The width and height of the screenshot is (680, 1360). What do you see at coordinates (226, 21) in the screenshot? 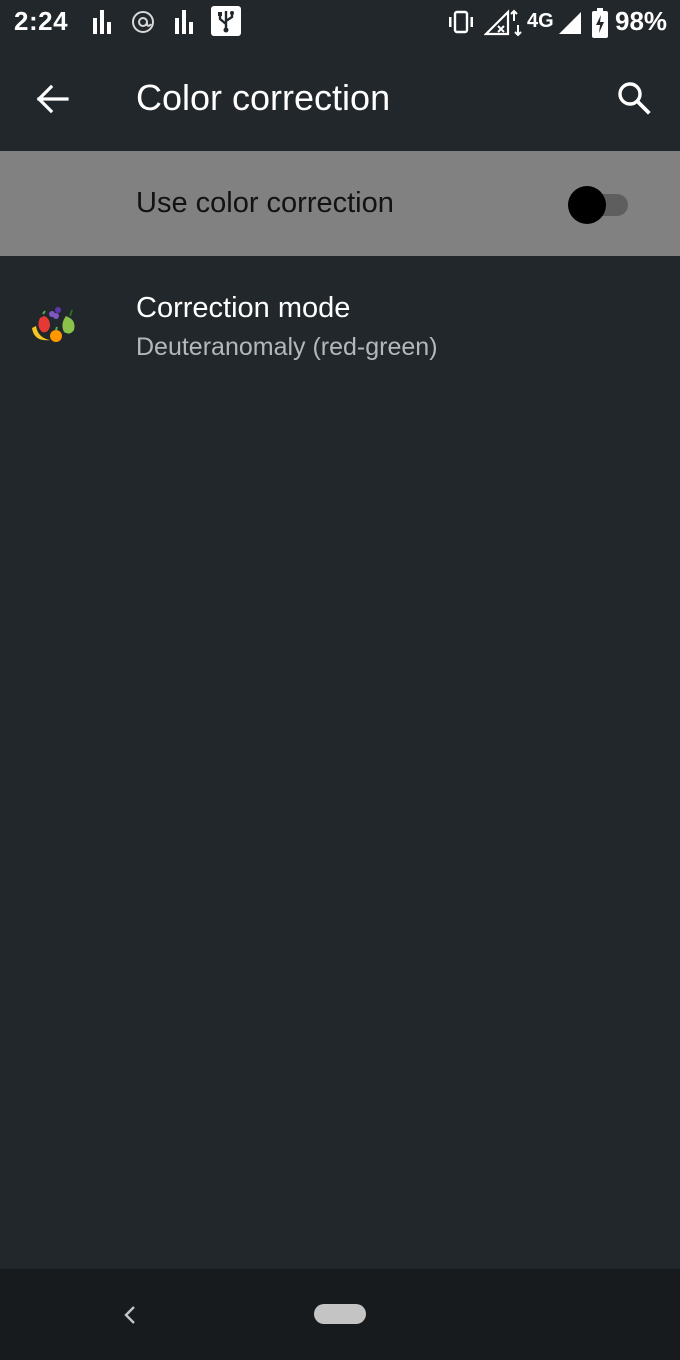
I see `usb-icon` at bounding box center [226, 21].